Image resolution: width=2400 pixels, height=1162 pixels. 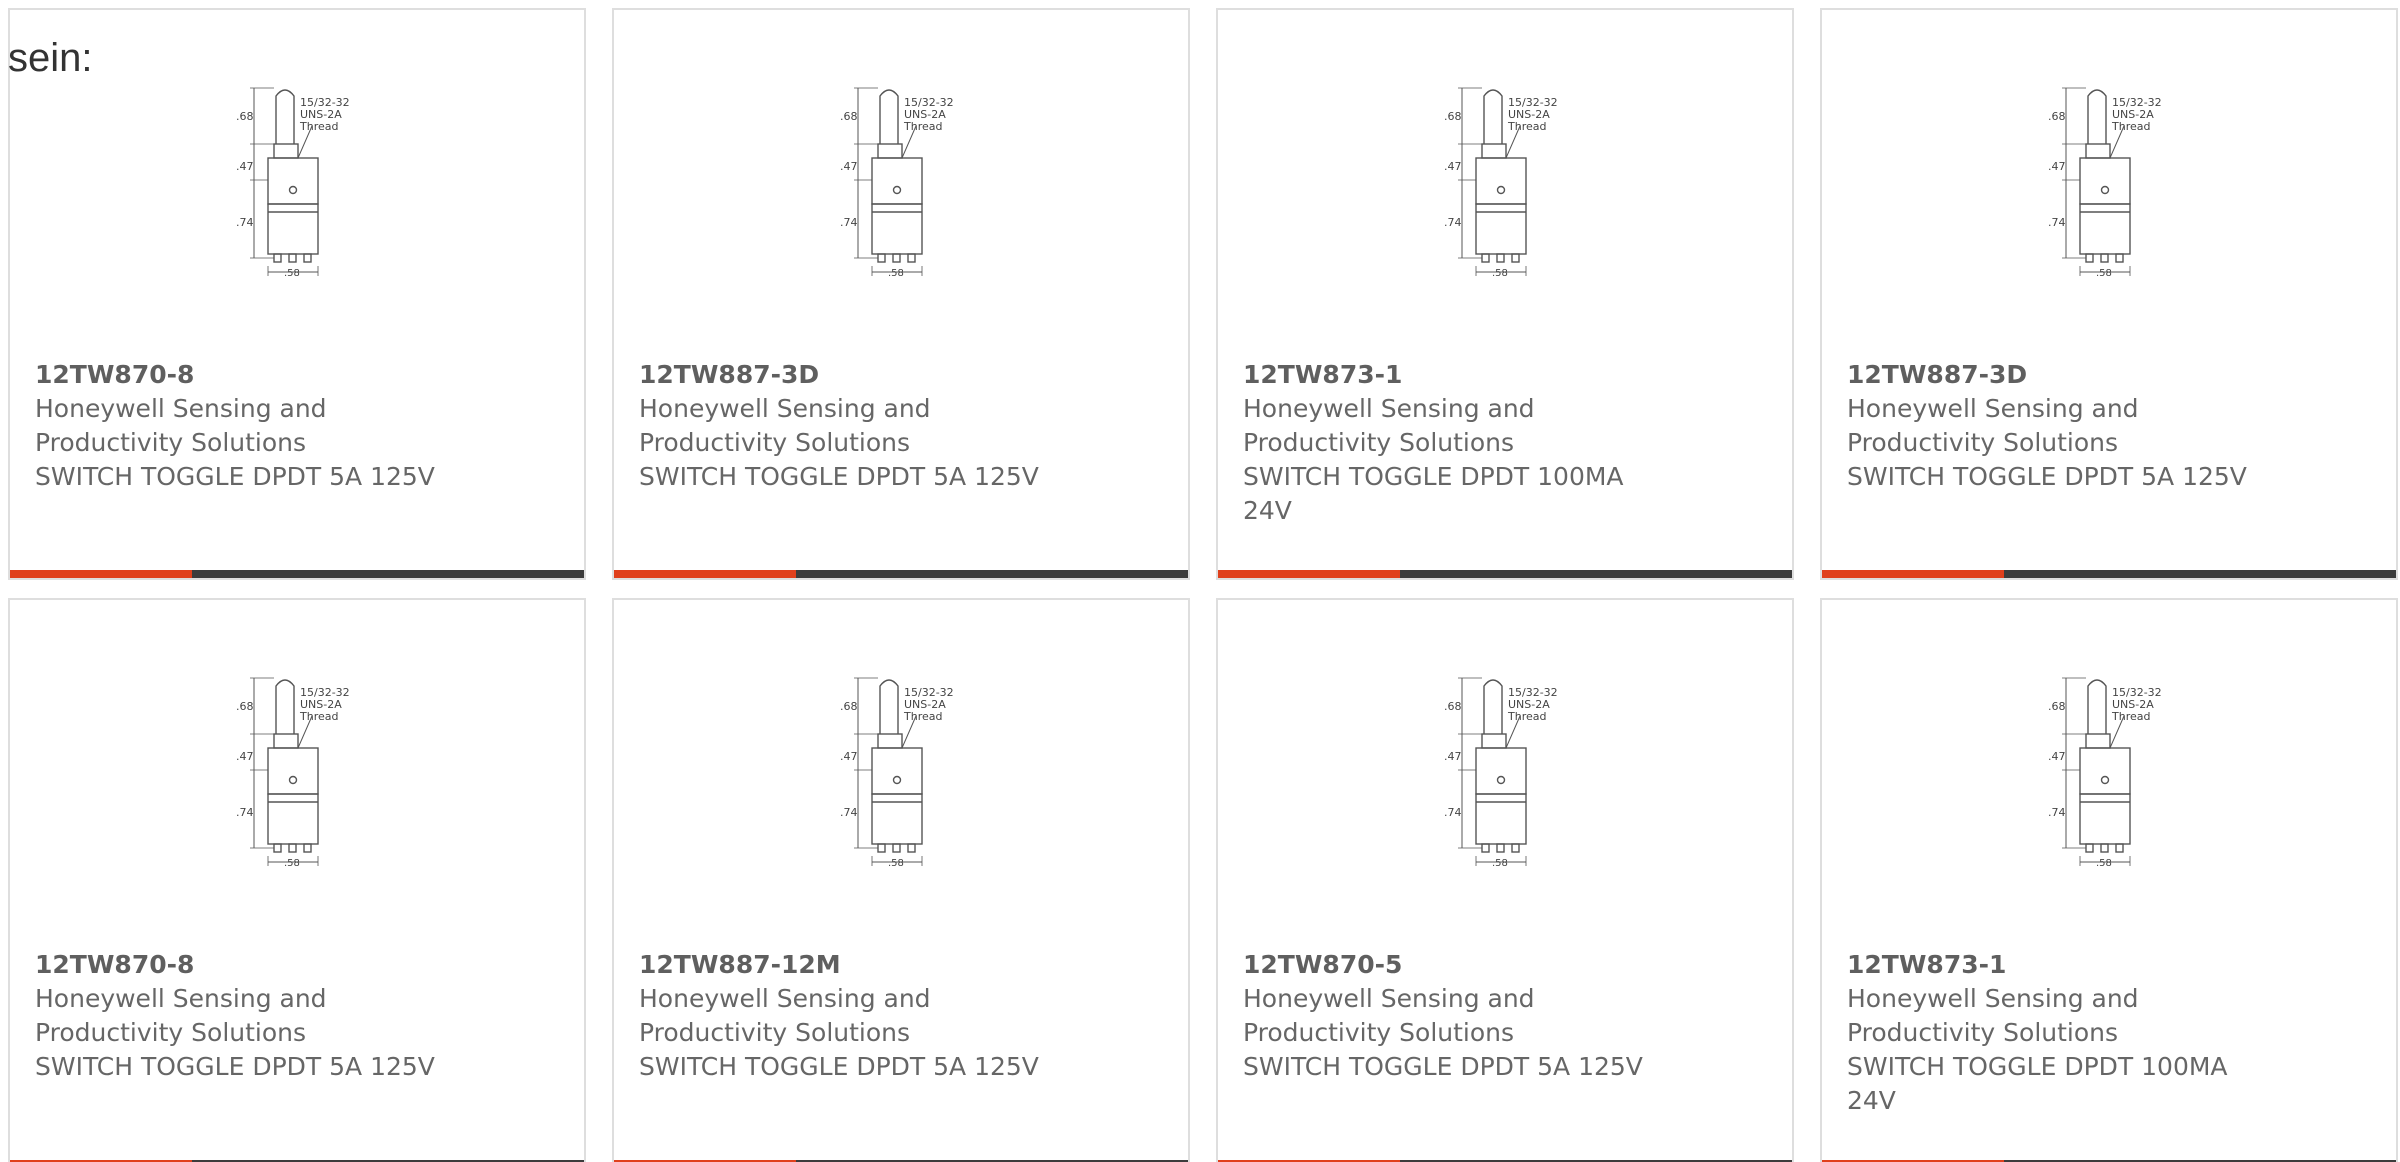 What do you see at coordinates (899, 965) in the screenshot?
I see `part-number: 12TW887-12M` at bounding box center [899, 965].